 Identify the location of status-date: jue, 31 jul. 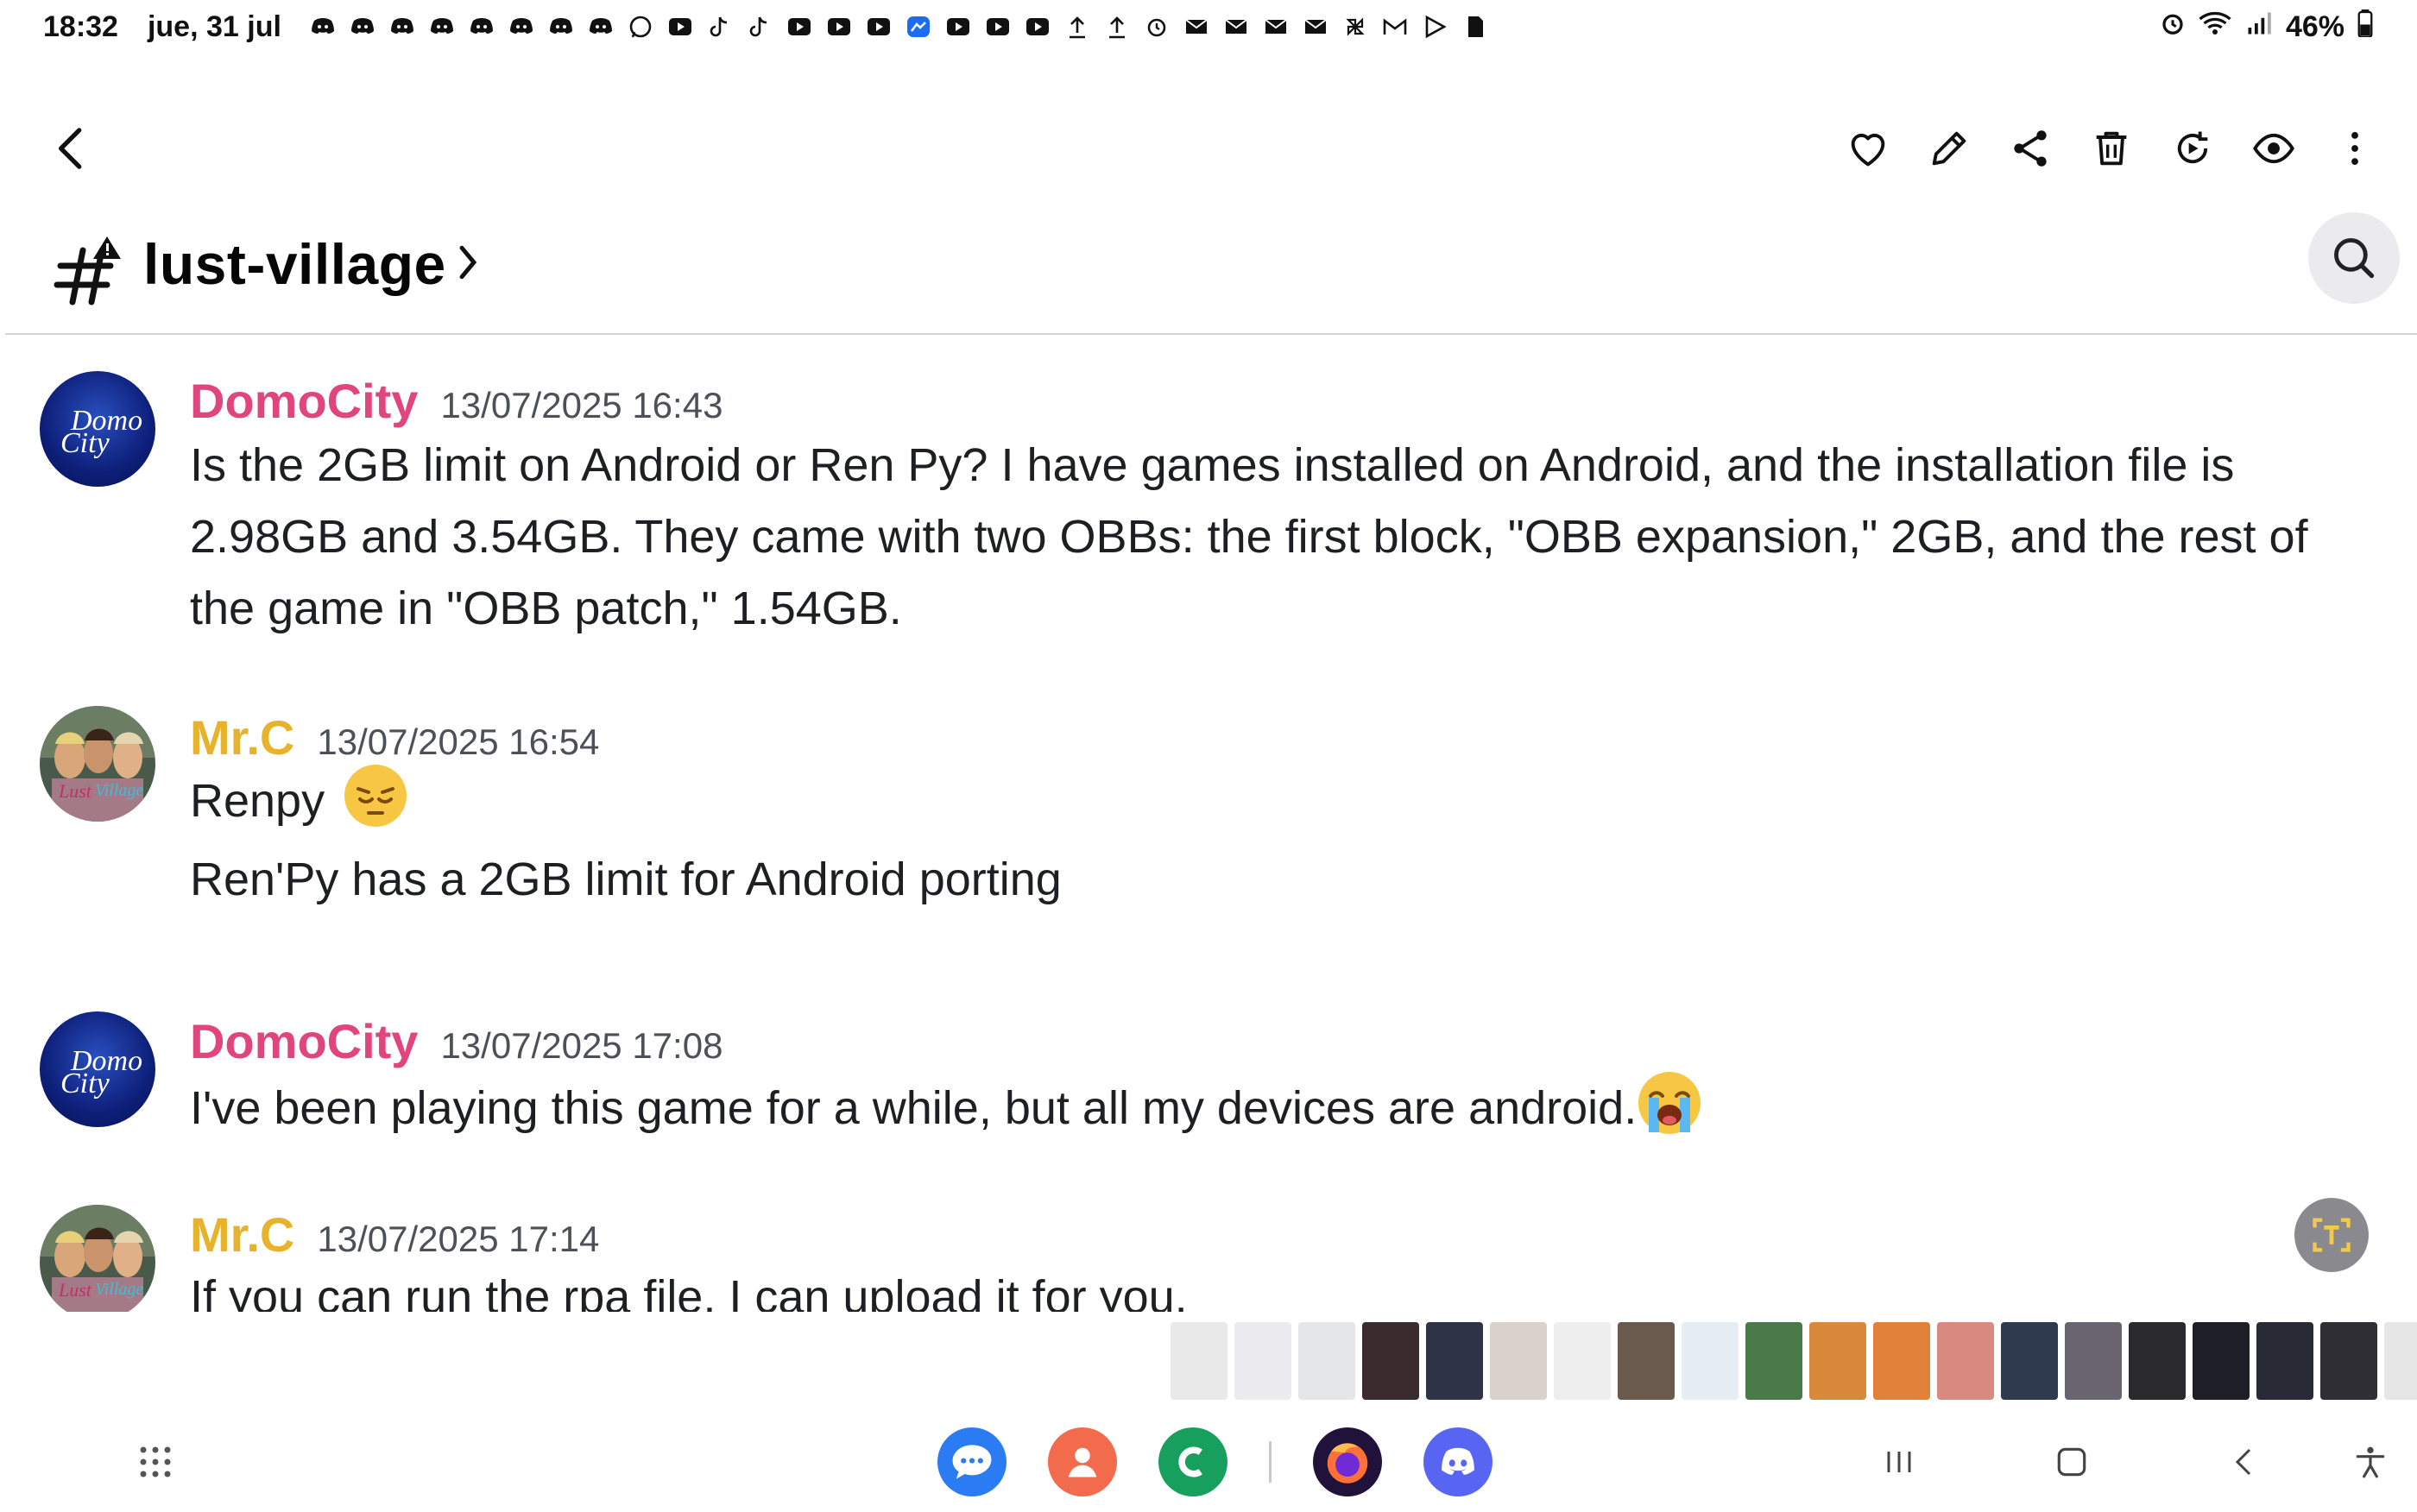
(214, 26).